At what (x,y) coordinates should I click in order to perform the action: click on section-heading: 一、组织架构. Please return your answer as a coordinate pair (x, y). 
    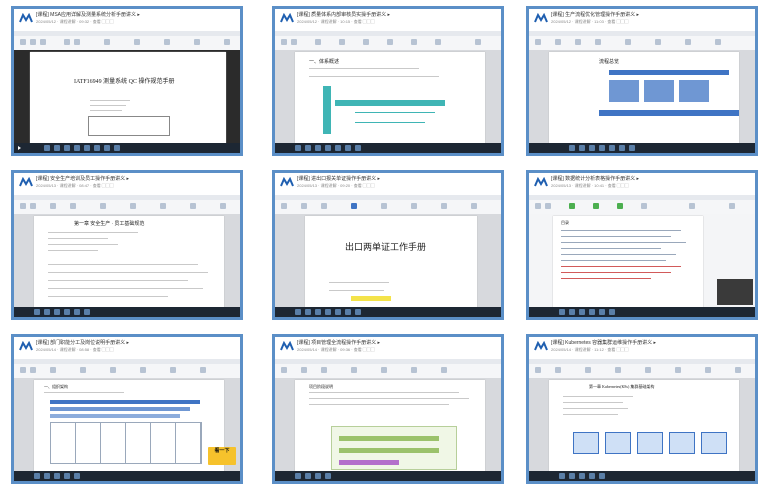
    Looking at the image, I should click on (56, 386).